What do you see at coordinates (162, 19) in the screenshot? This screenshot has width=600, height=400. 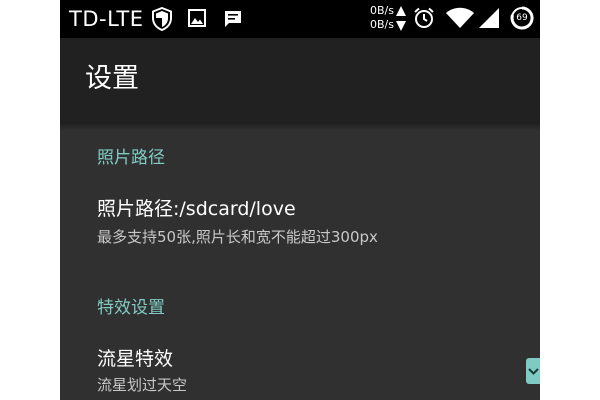 I see `shield-icon` at bounding box center [162, 19].